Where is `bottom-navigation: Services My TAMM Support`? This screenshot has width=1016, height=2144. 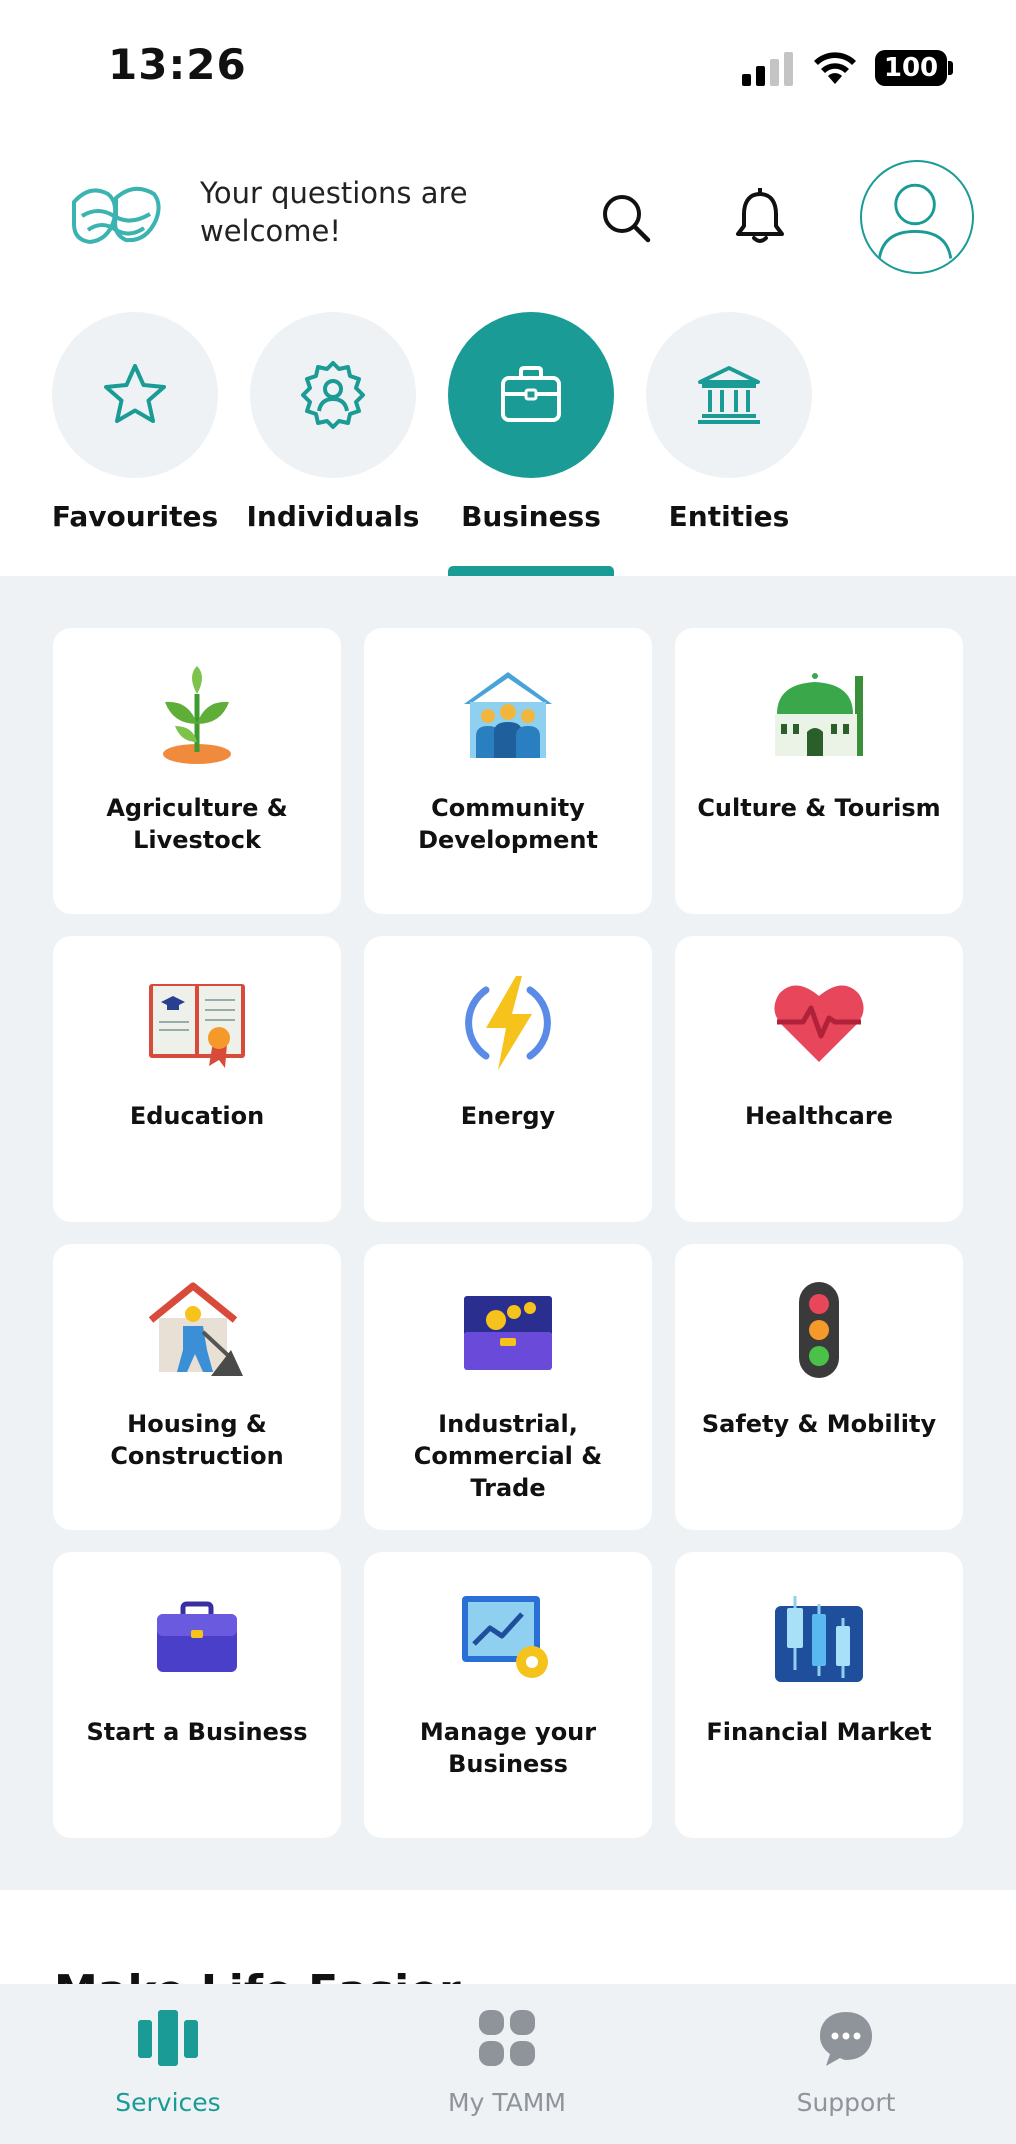
bottom-navigation: Services My TAMM Support is located at coordinates (508, 2064).